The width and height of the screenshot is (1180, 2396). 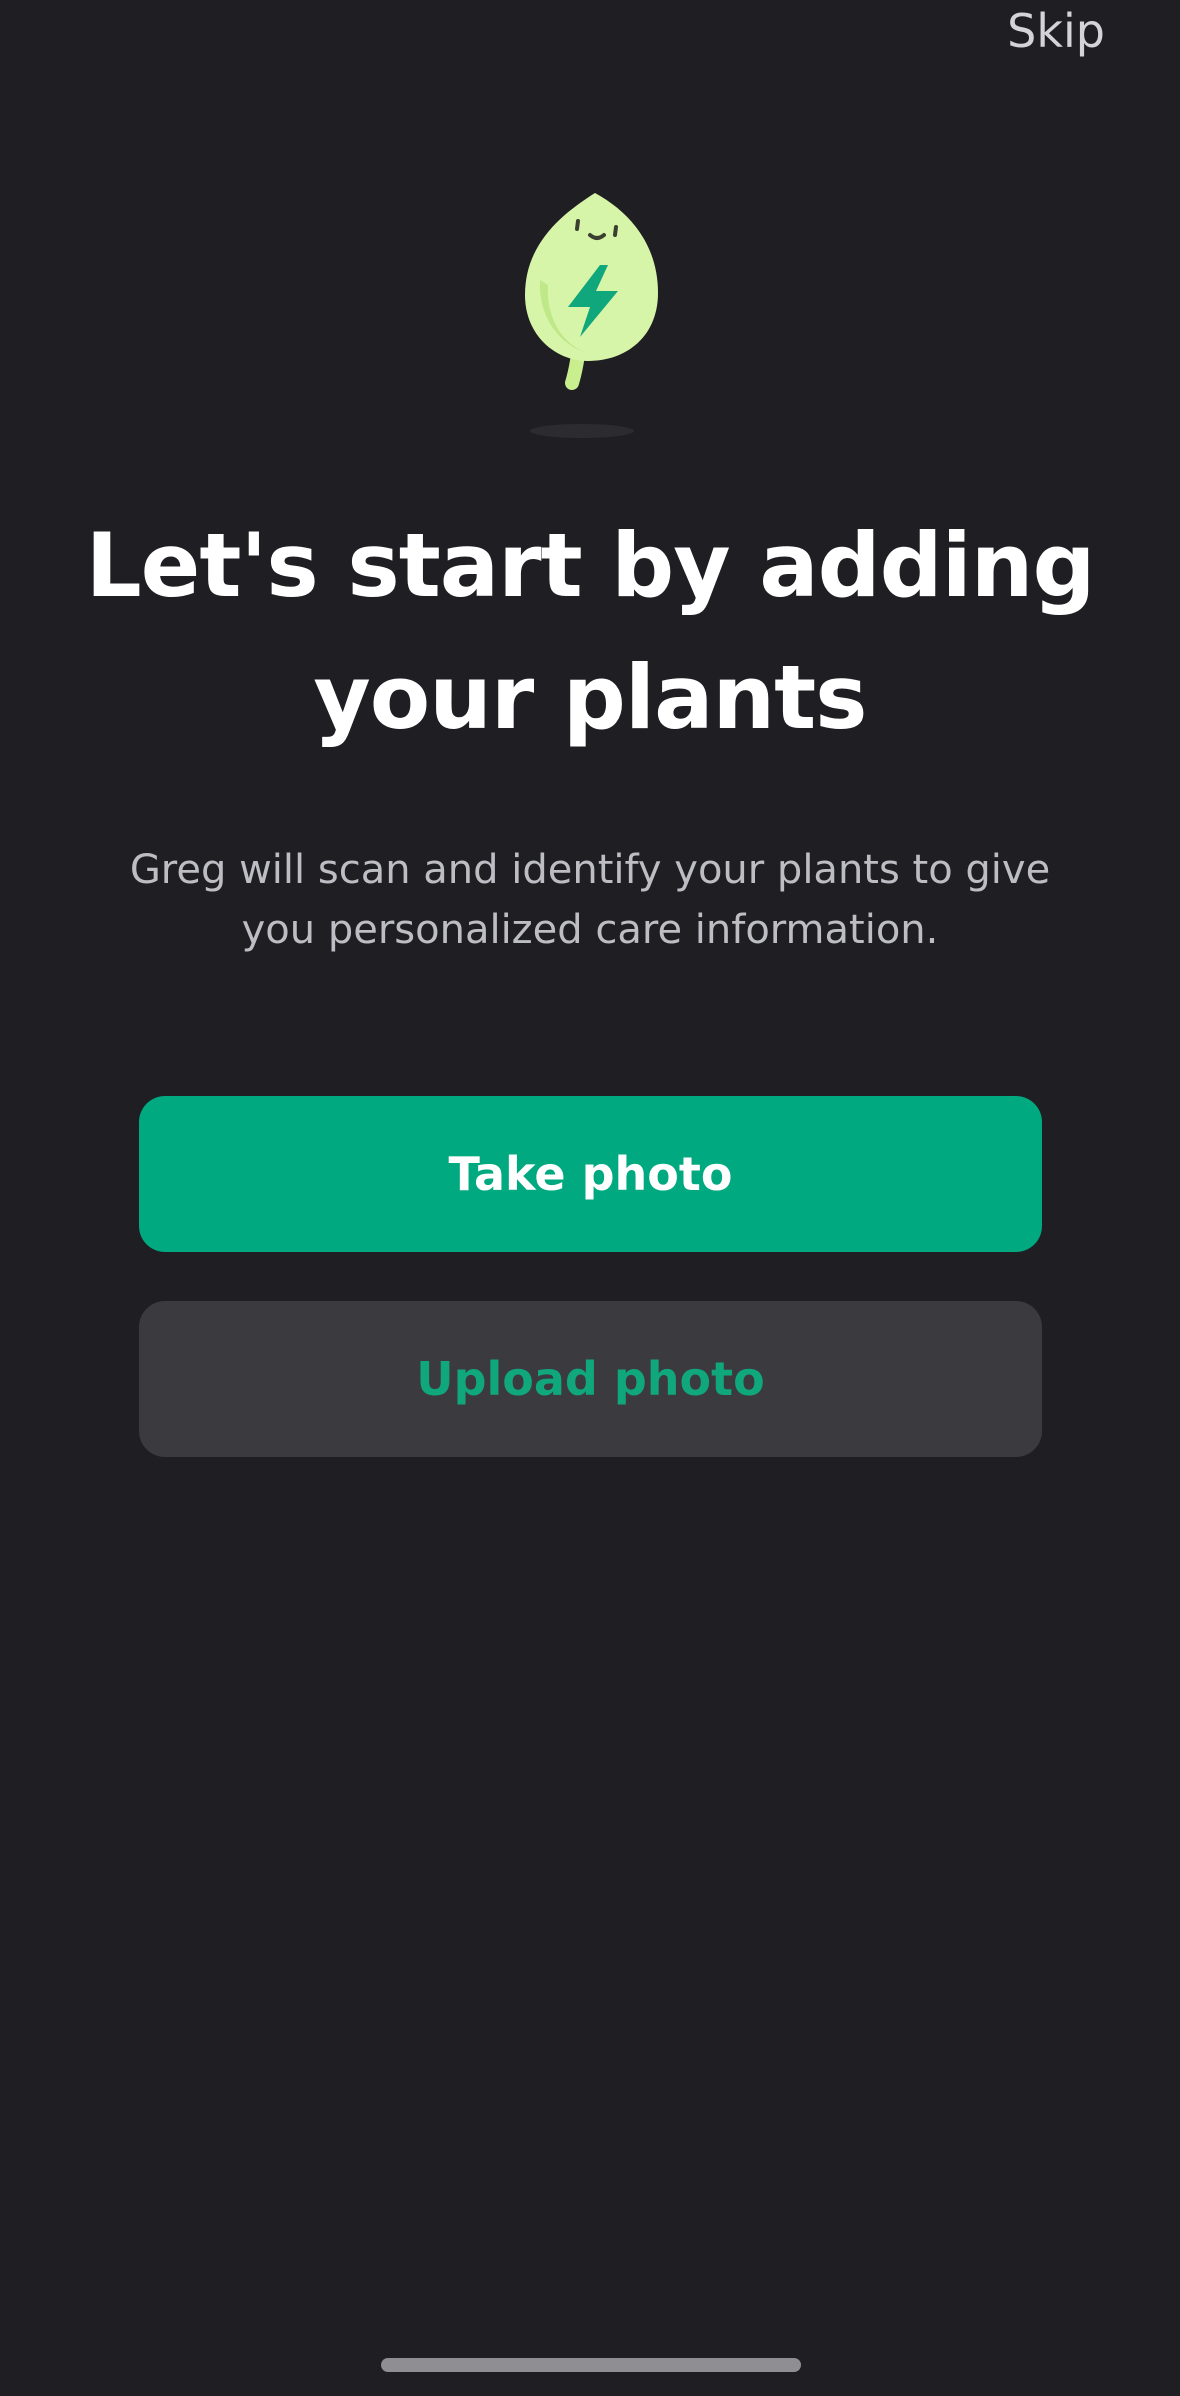 I want to click on page-title: Let's start by adding your plants, so click(x=590, y=631).